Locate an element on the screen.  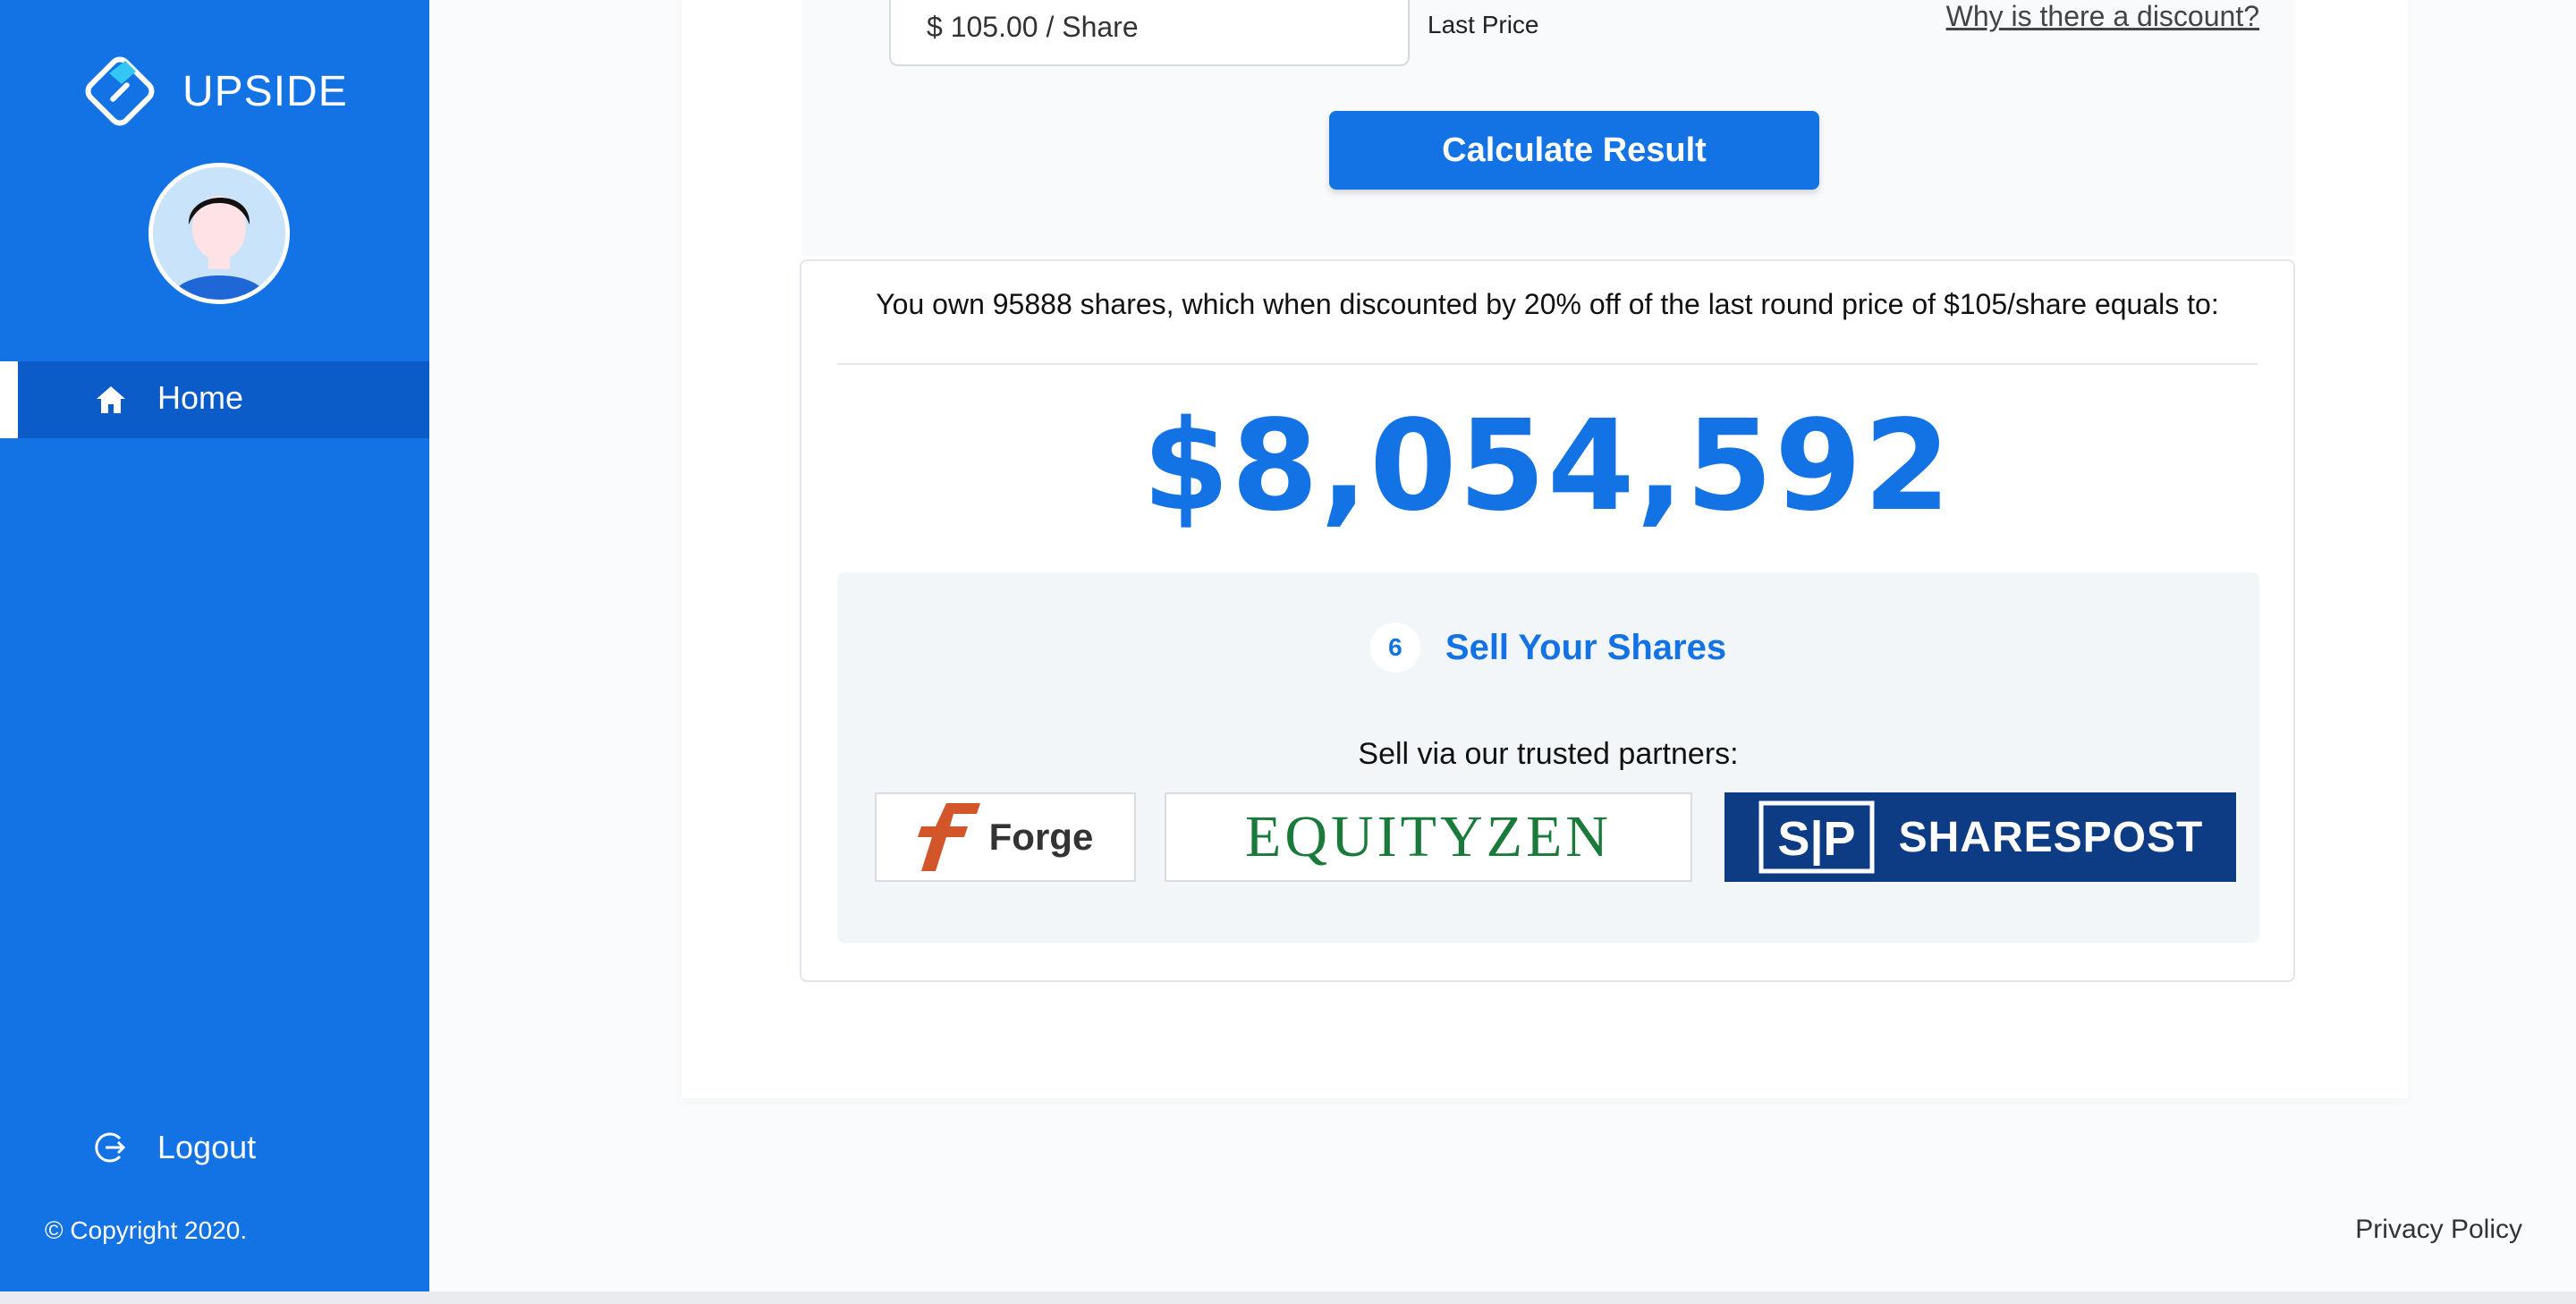
active-indicator is located at coordinates (9, 400).